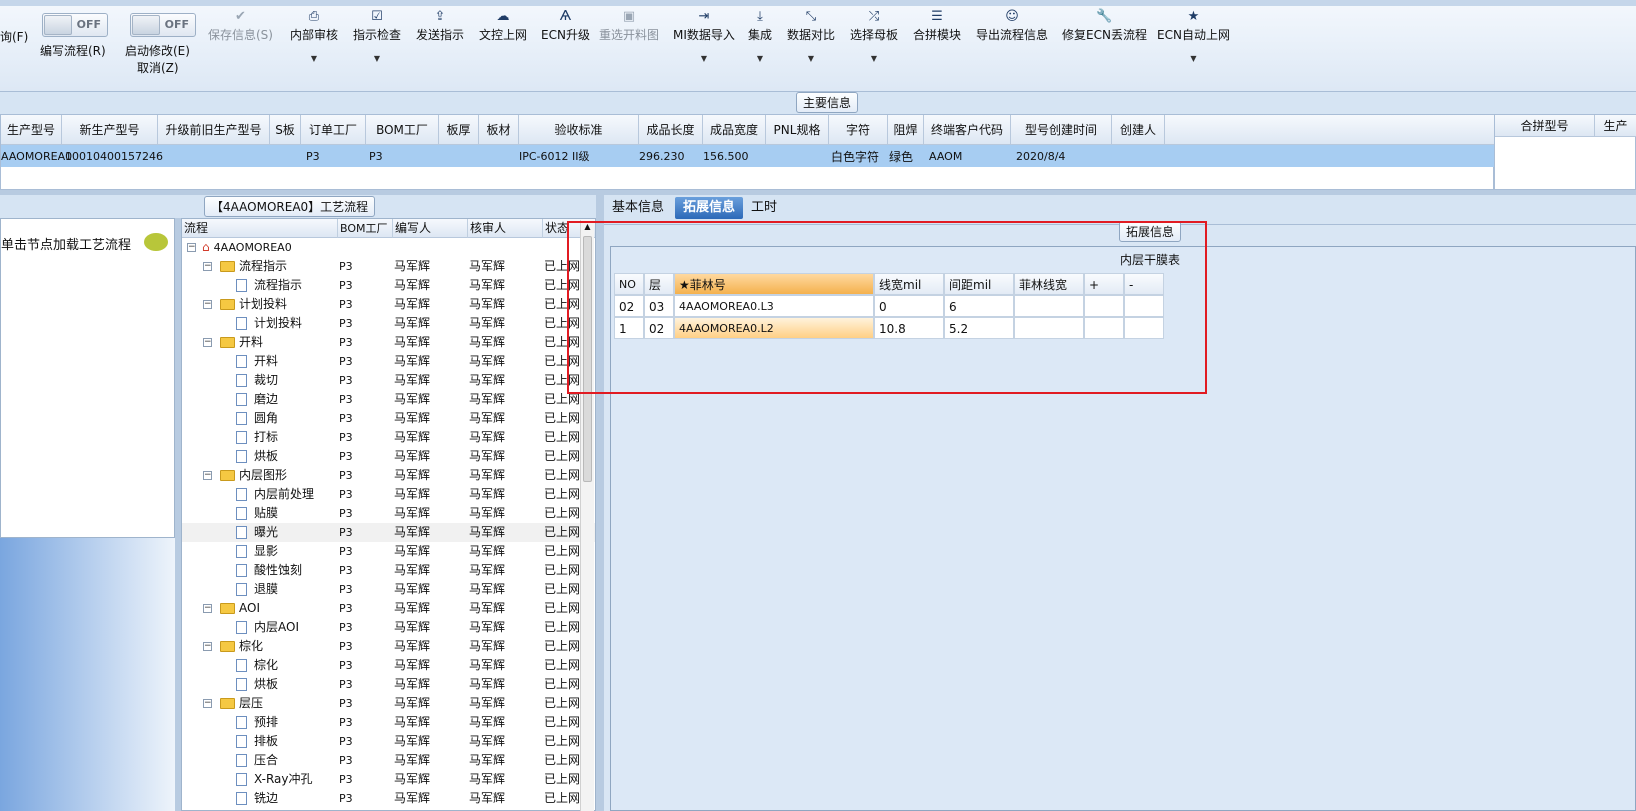 This screenshot has height=811, width=1636. I want to click on ecn-auto-online-button: ★ ECN自动上网 ▼, so click(1193, 35).